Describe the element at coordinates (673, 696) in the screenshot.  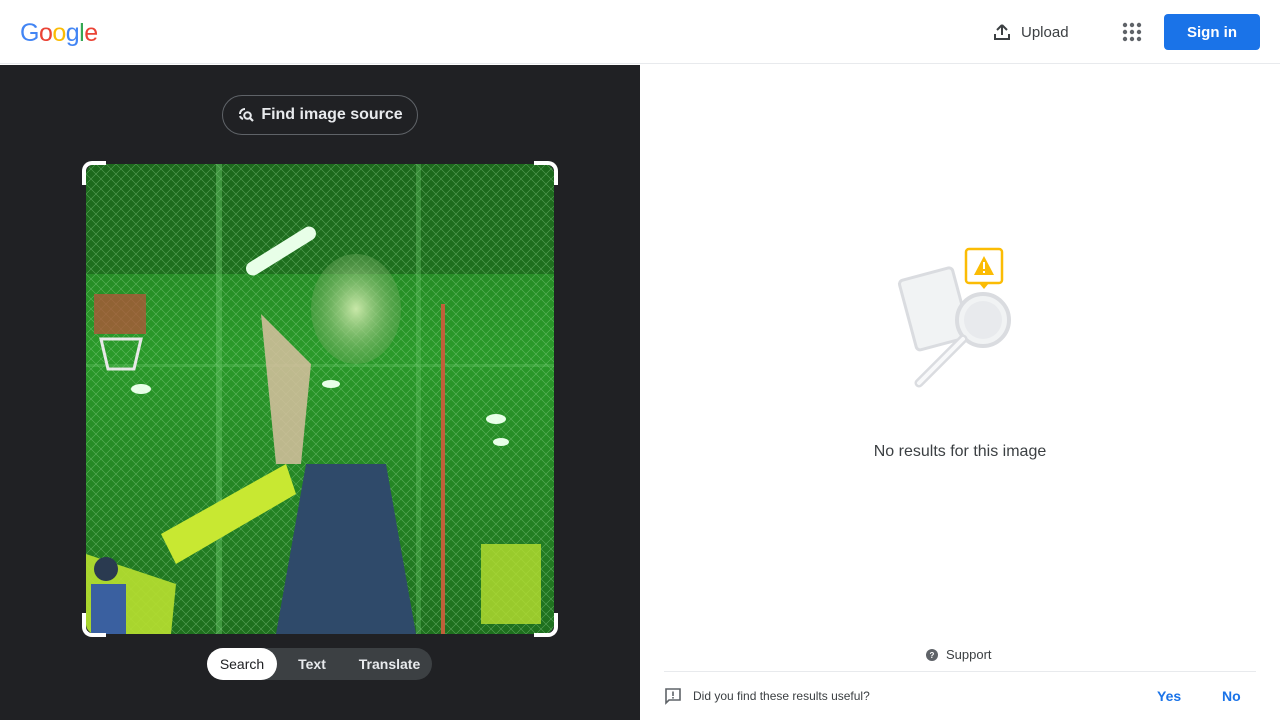
I see `feedback-icon` at that location.